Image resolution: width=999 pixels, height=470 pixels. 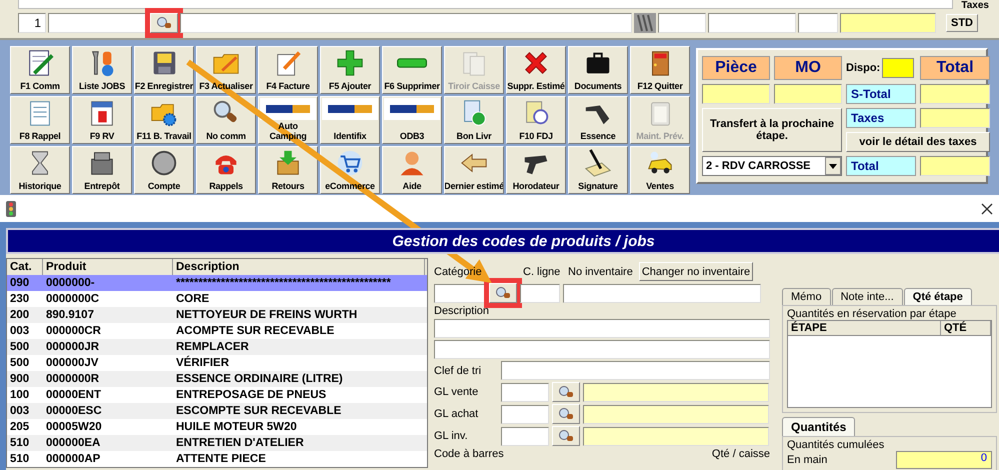 What do you see at coordinates (350, 63) in the screenshot?
I see `plus-icon` at bounding box center [350, 63].